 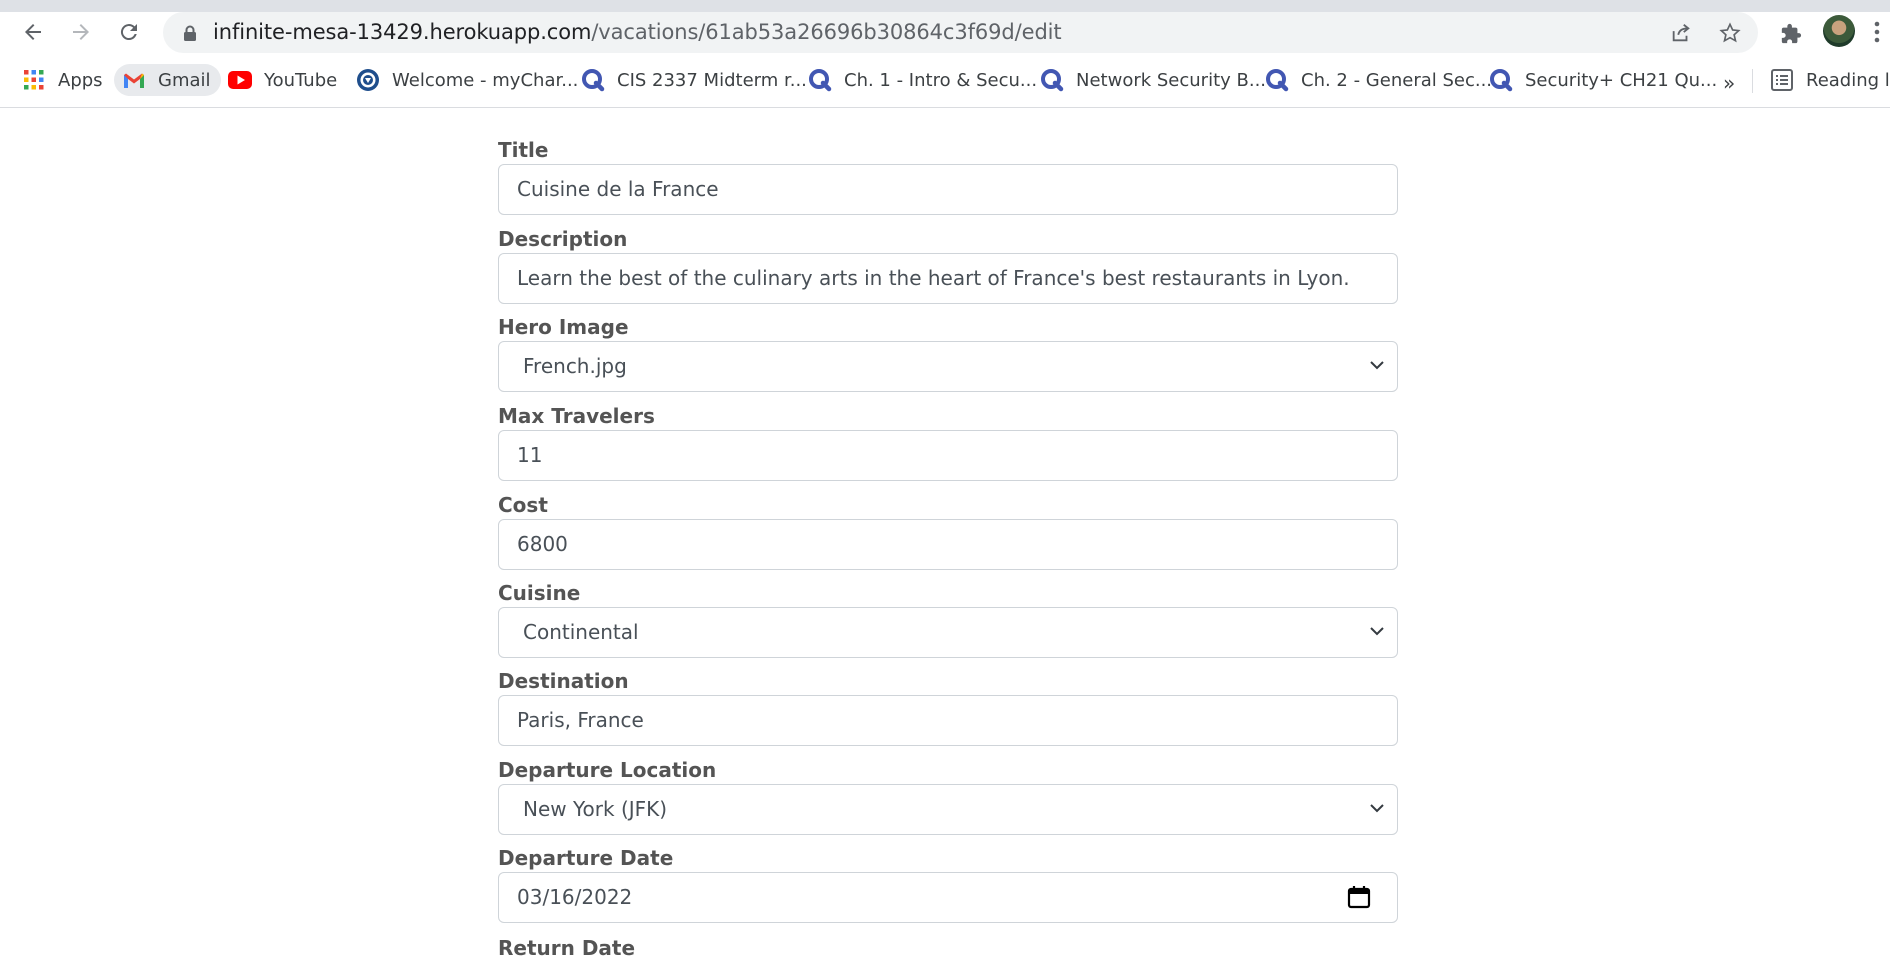 I want to click on bookmarks-overflow-button: », so click(x=1729, y=83).